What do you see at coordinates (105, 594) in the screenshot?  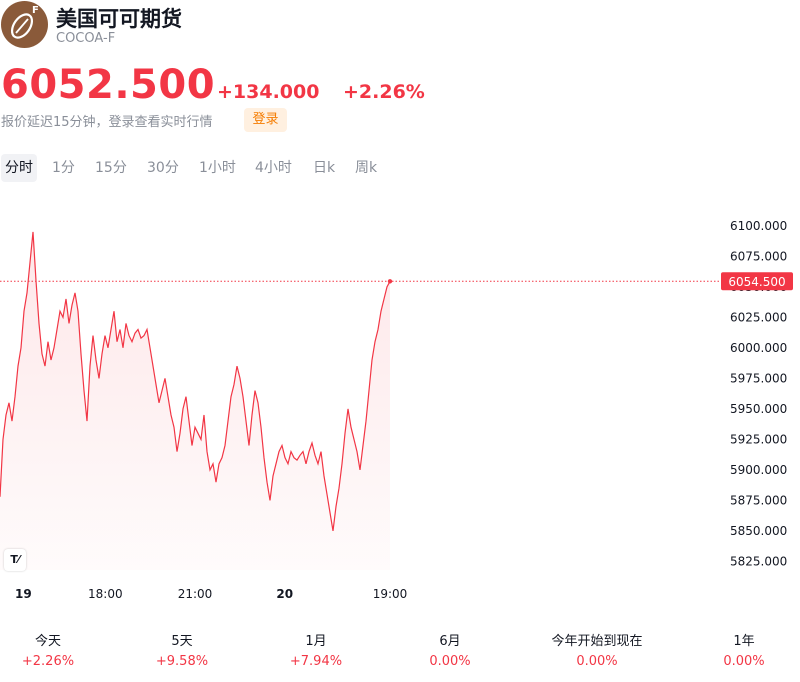 I see `x-tick-label: 18:00` at bounding box center [105, 594].